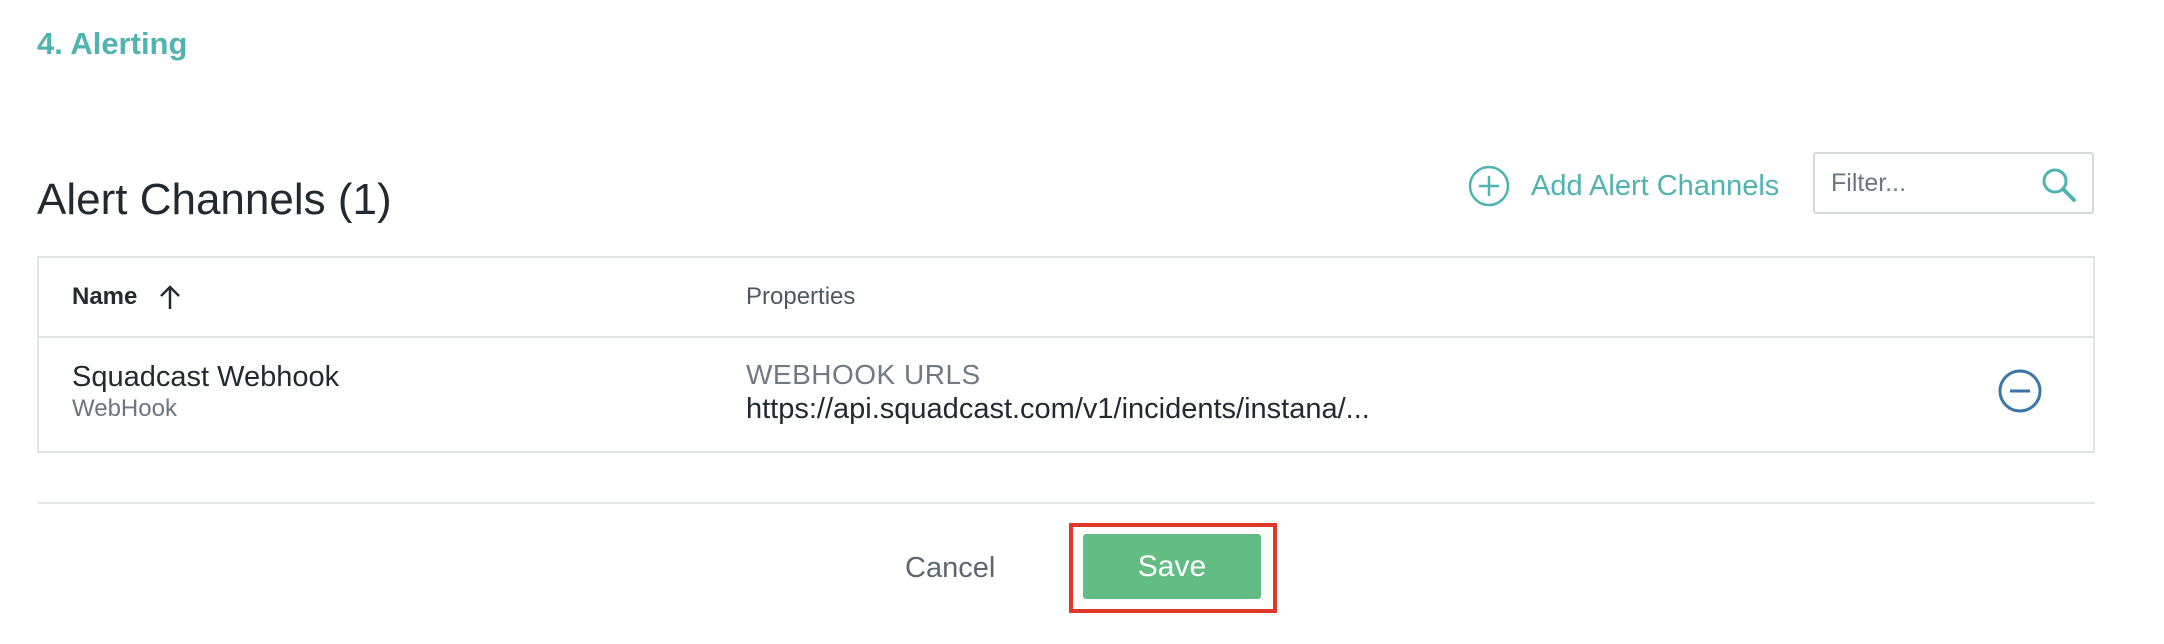 The width and height of the screenshot is (2164, 644). Describe the element at coordinates (1172, 566) in the screenshot. I see `save-button: Save` at that location.